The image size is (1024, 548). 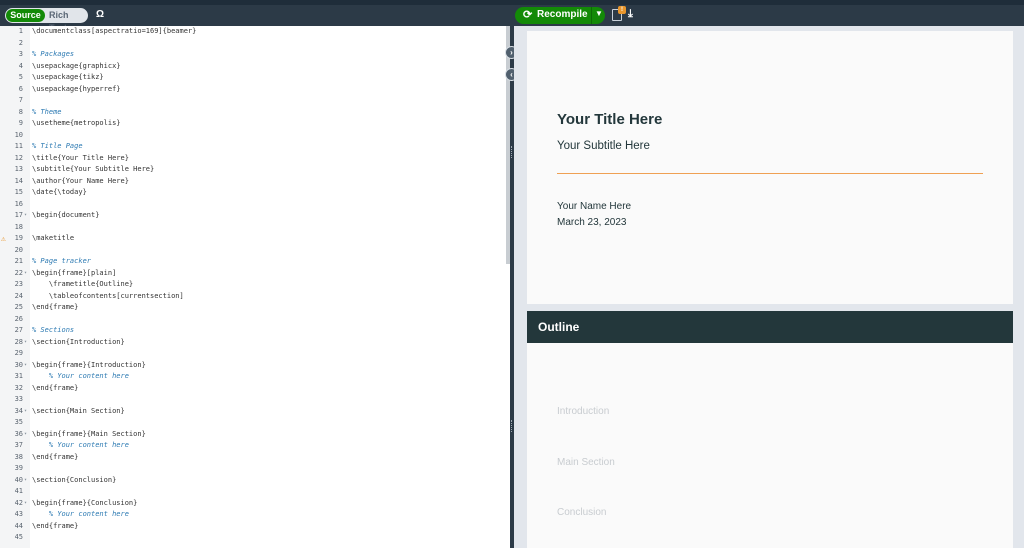 I want to click on line-number: 11, so click(x=18, y=146).